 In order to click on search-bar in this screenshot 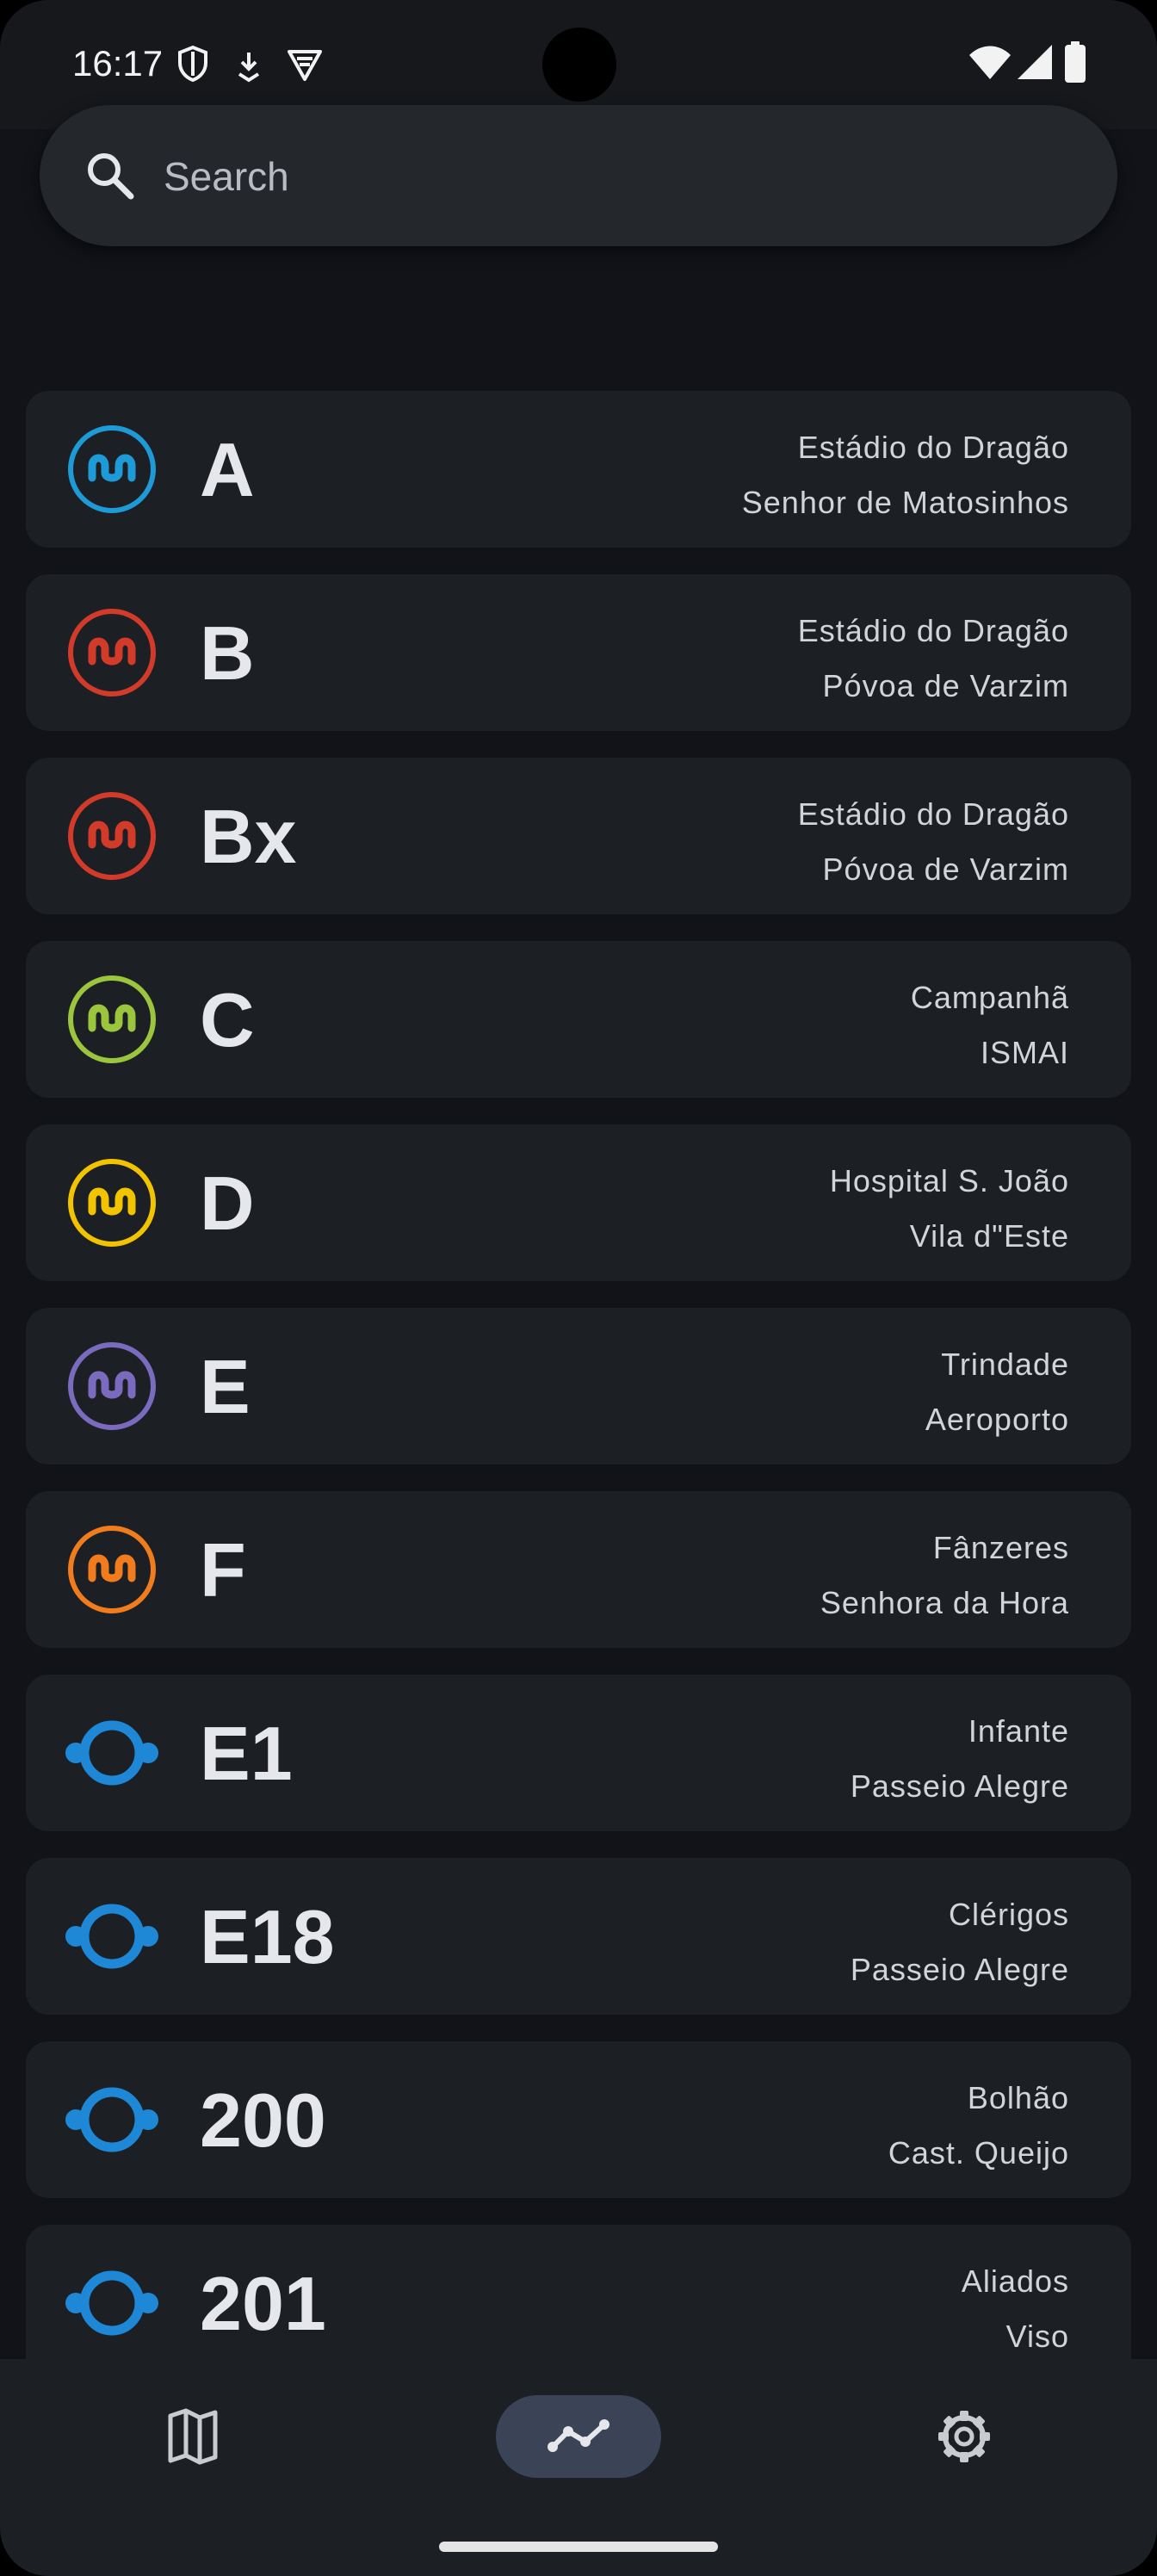, I will do `click(579, 176)`.